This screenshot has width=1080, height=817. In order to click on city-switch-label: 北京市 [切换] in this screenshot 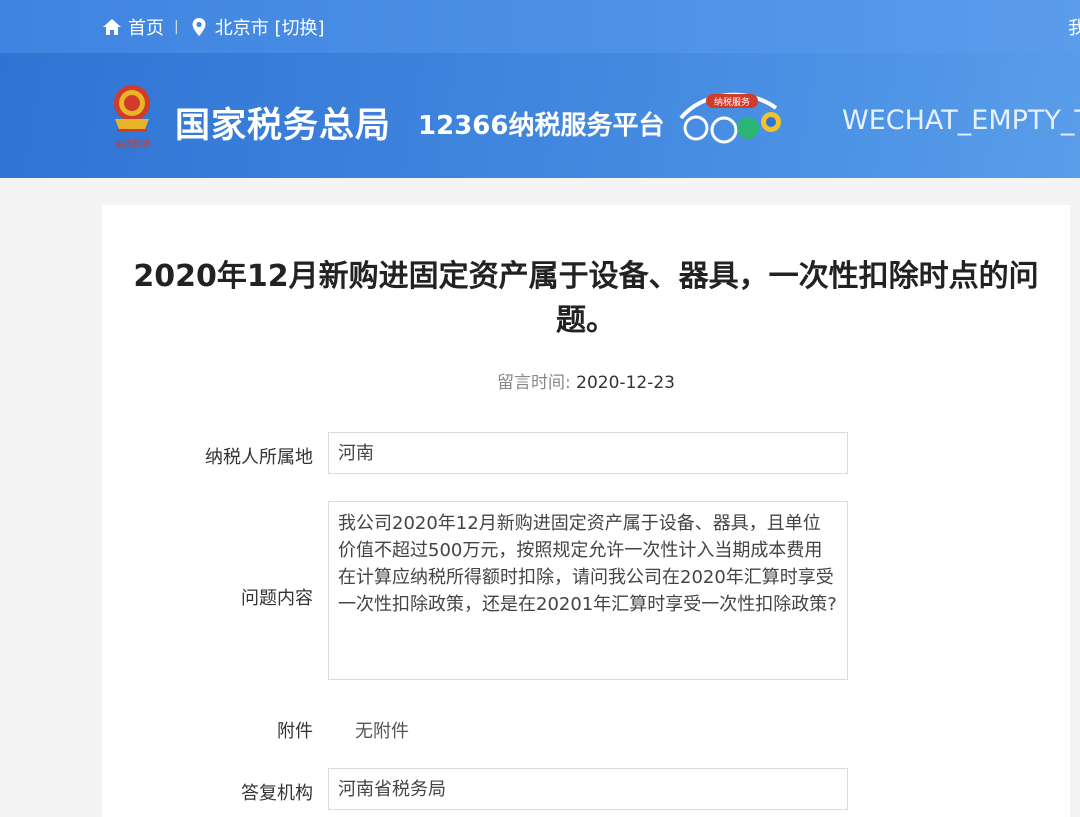, I will do `click(269, 28)`.